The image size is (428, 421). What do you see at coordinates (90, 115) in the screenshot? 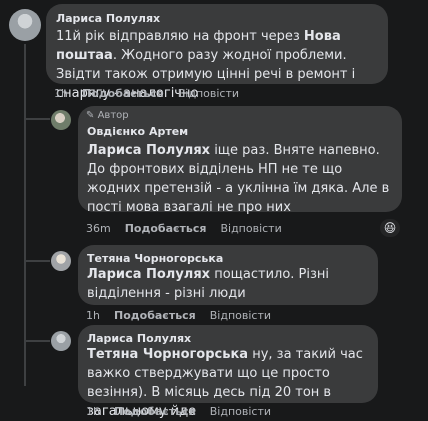
I see `pencil-icon: ✎` at bounding box center [90, 115].